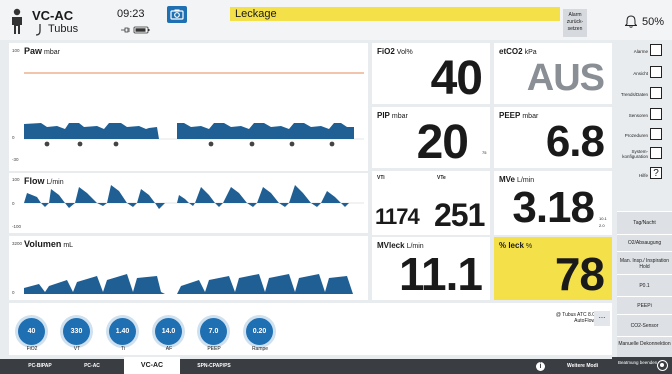  What do you see at coordinates (656, 93) in the screenshot?
I see `trends-icon` at bounding box center [656, 93].